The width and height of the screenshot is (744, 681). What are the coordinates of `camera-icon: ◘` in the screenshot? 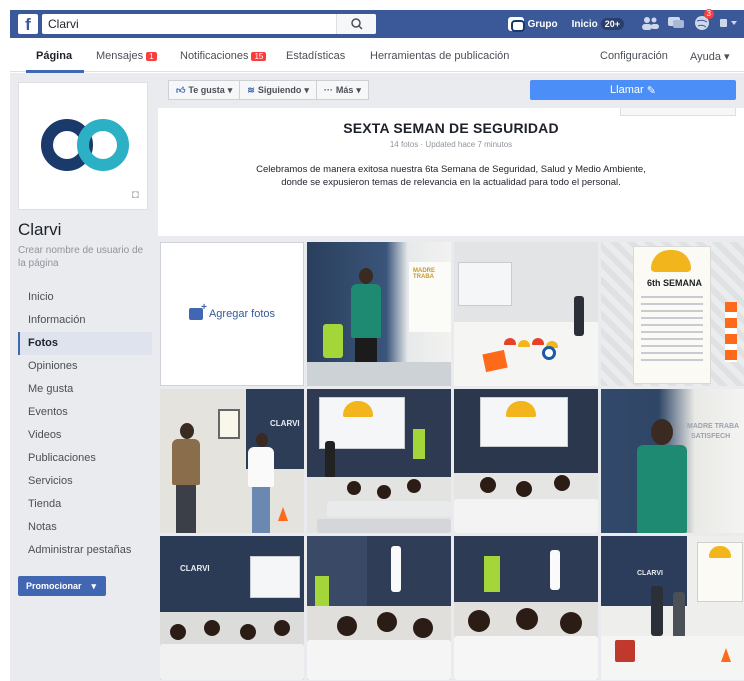 It's located at (135, 194).